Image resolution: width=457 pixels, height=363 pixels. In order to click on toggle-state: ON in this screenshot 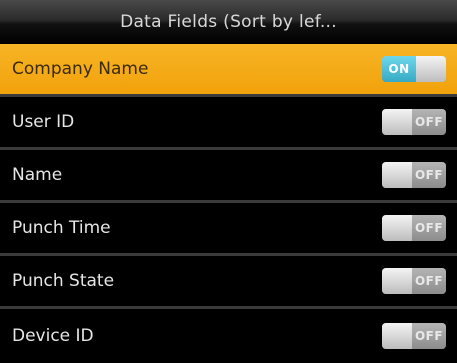, I will do `click(399, 69)`.